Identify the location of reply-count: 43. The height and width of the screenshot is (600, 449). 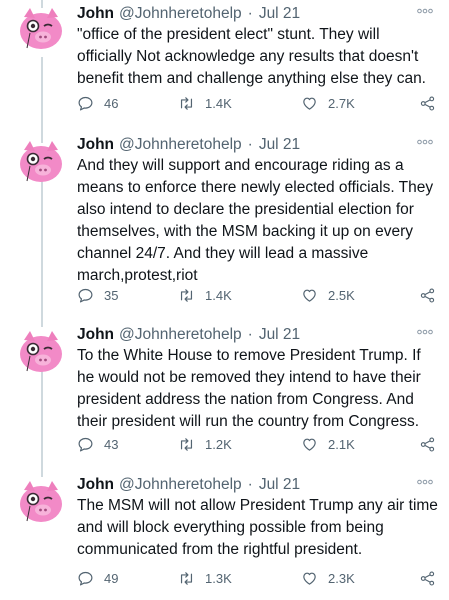
(111, 444).